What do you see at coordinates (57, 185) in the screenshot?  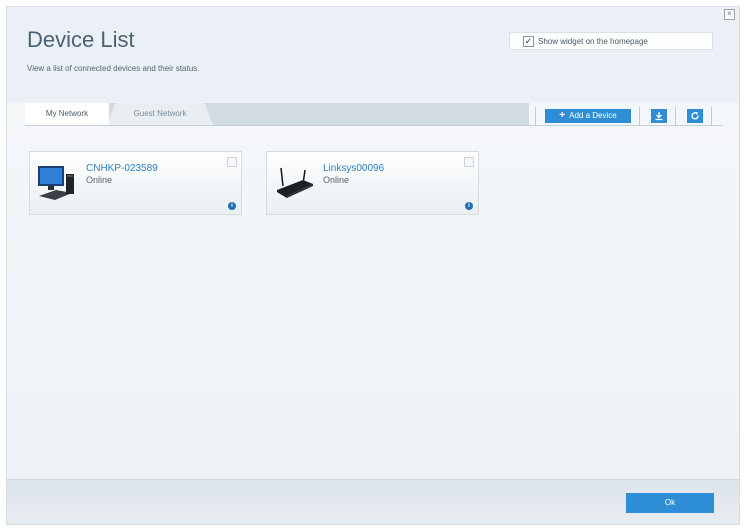 I see `desktop-computer-icon` at bounding box center [57, 185].